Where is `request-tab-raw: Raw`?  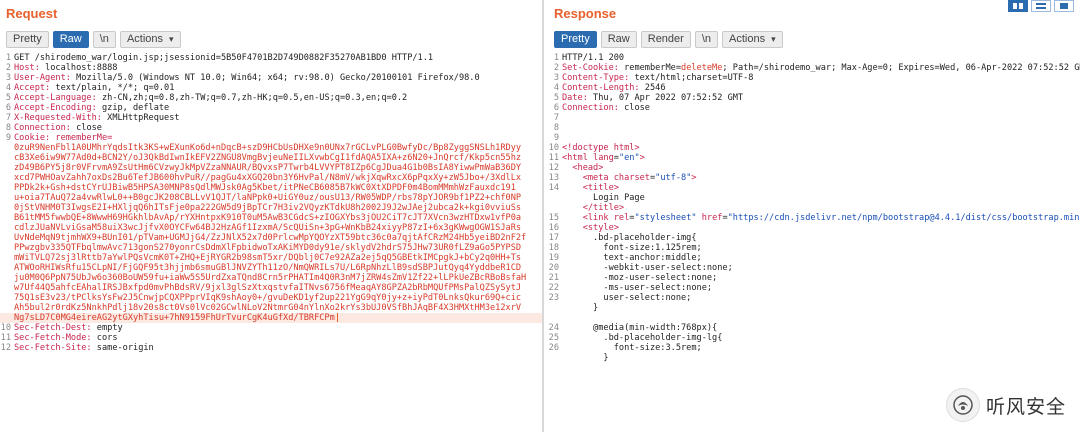 request-tab-raw: Raw is located at coordinates (70, 39).